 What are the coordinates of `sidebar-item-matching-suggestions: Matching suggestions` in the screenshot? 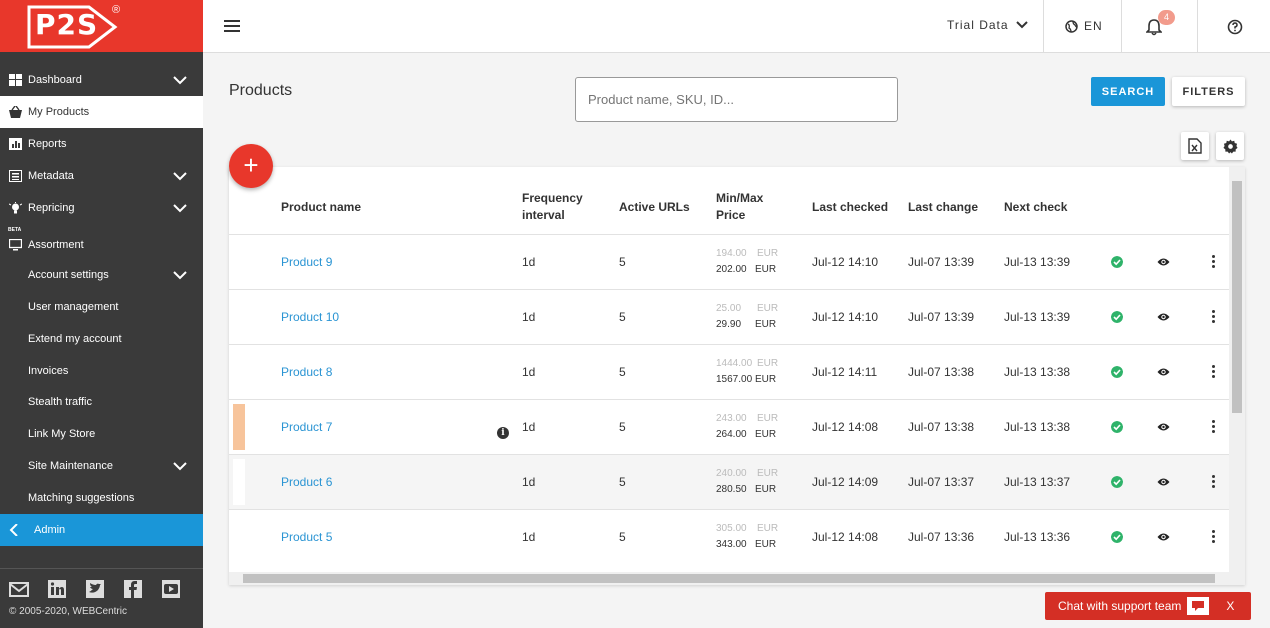 It's located at (101, 498).